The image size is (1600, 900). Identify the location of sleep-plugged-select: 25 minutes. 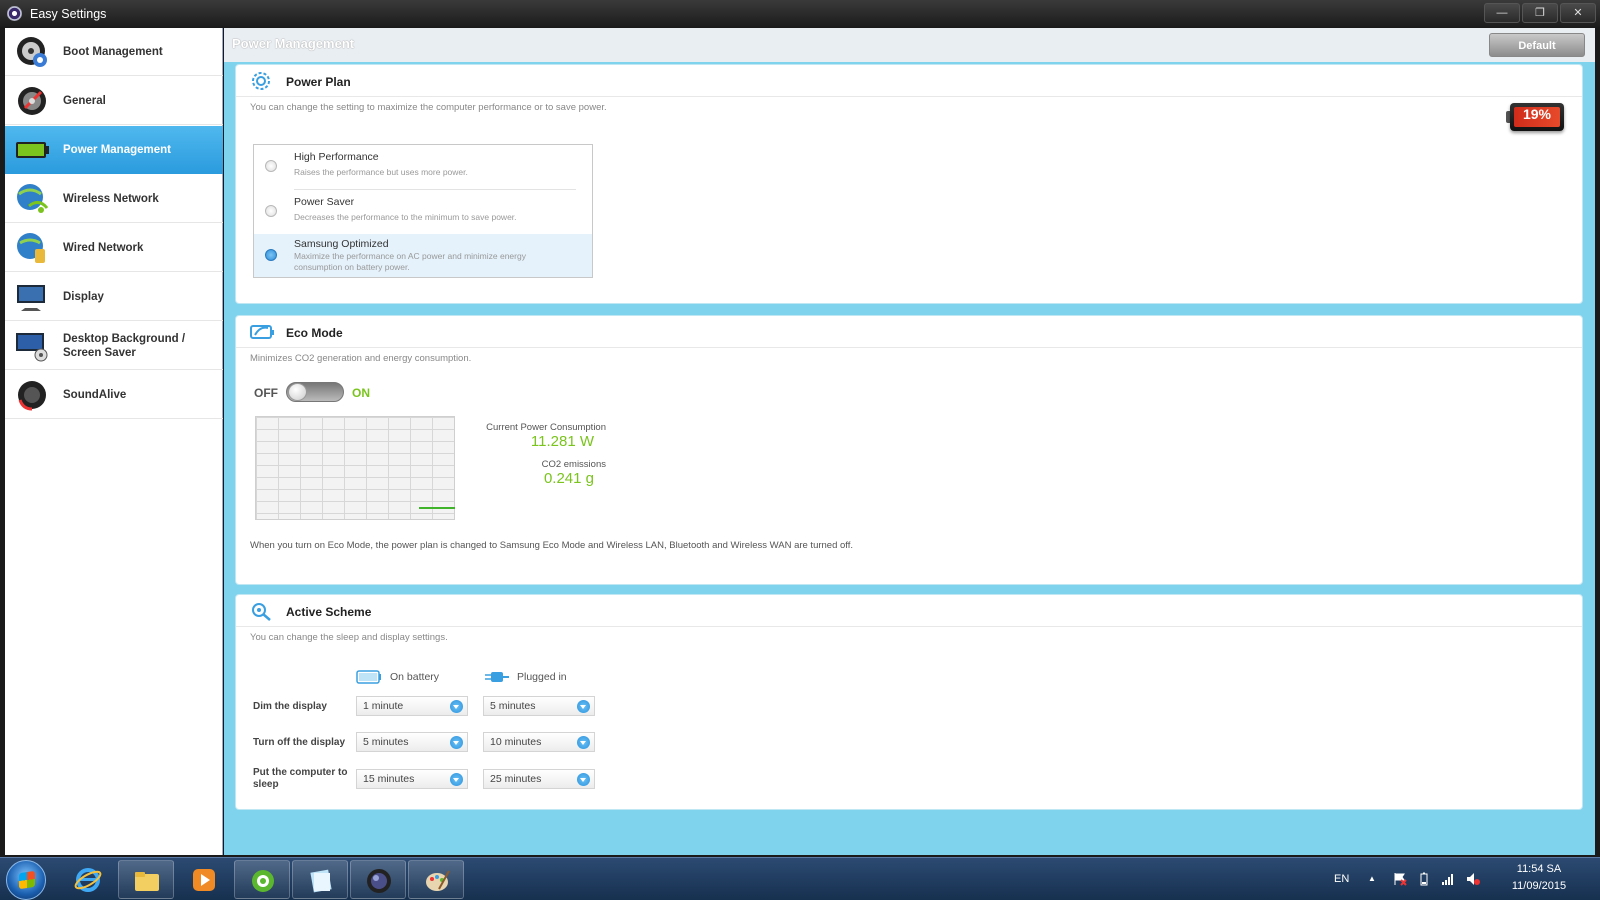
(539, 779).